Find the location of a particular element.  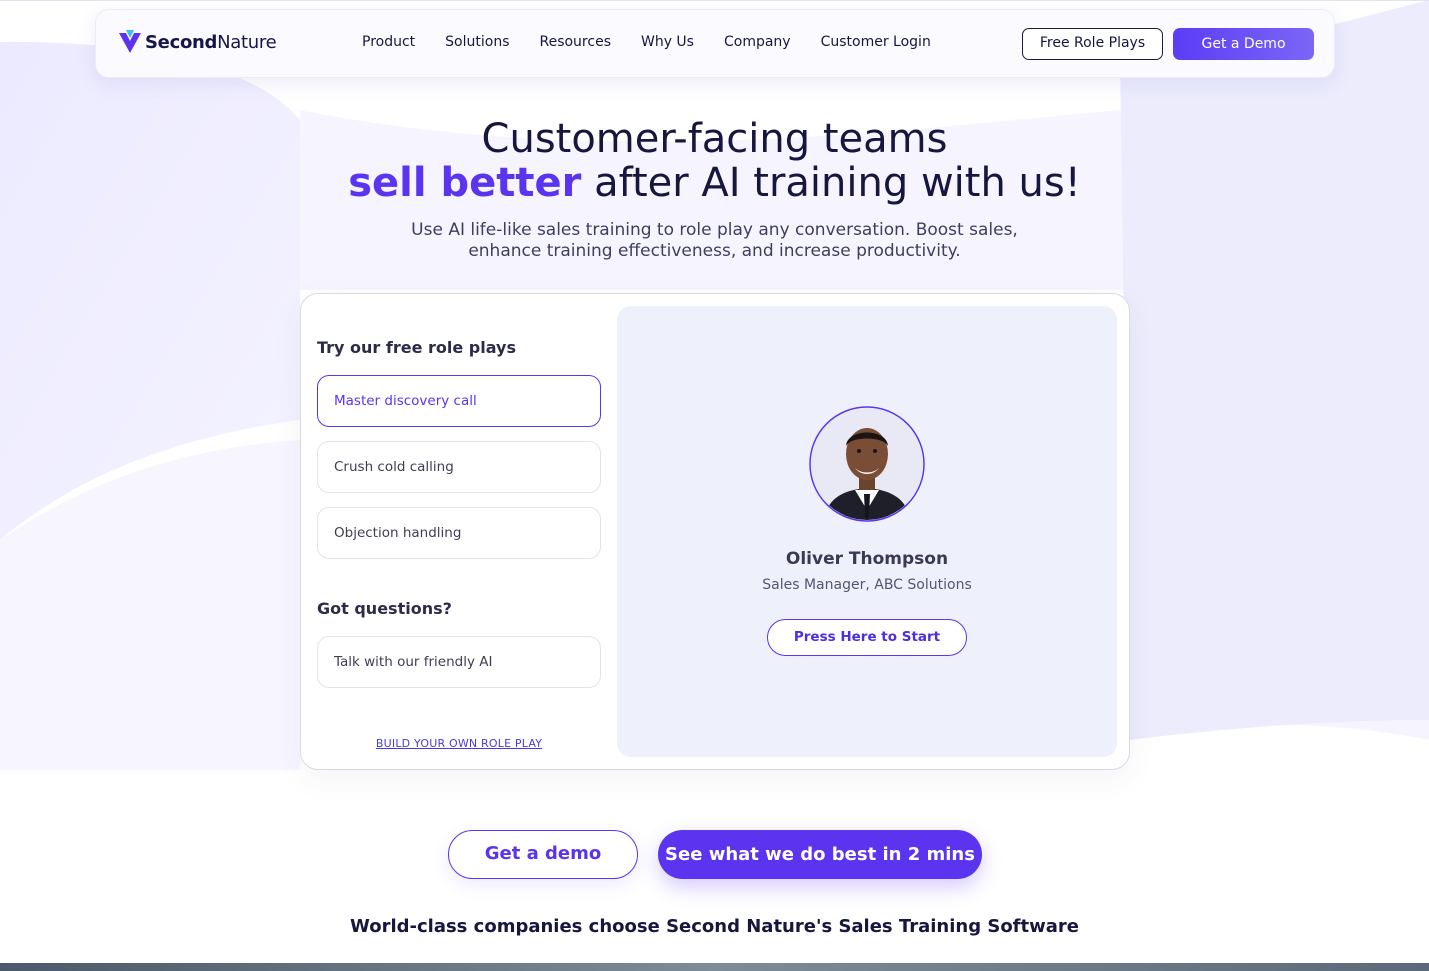

hero-heading-rest: after AI training with us! is located at coordinates (831, 183).